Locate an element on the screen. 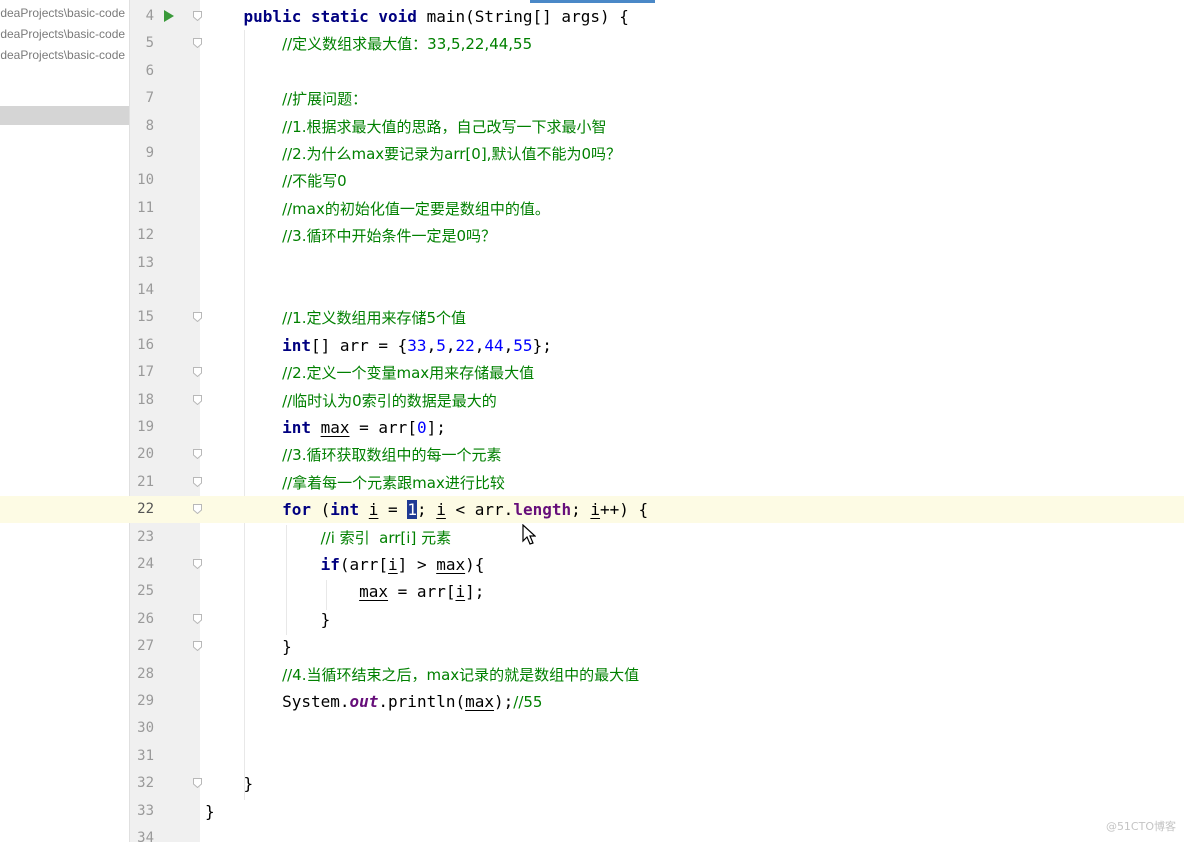 Image resolution: width=1184 pixels, height=852 pixels. code-text: //不能写0 is located at coordinates (276, 181).